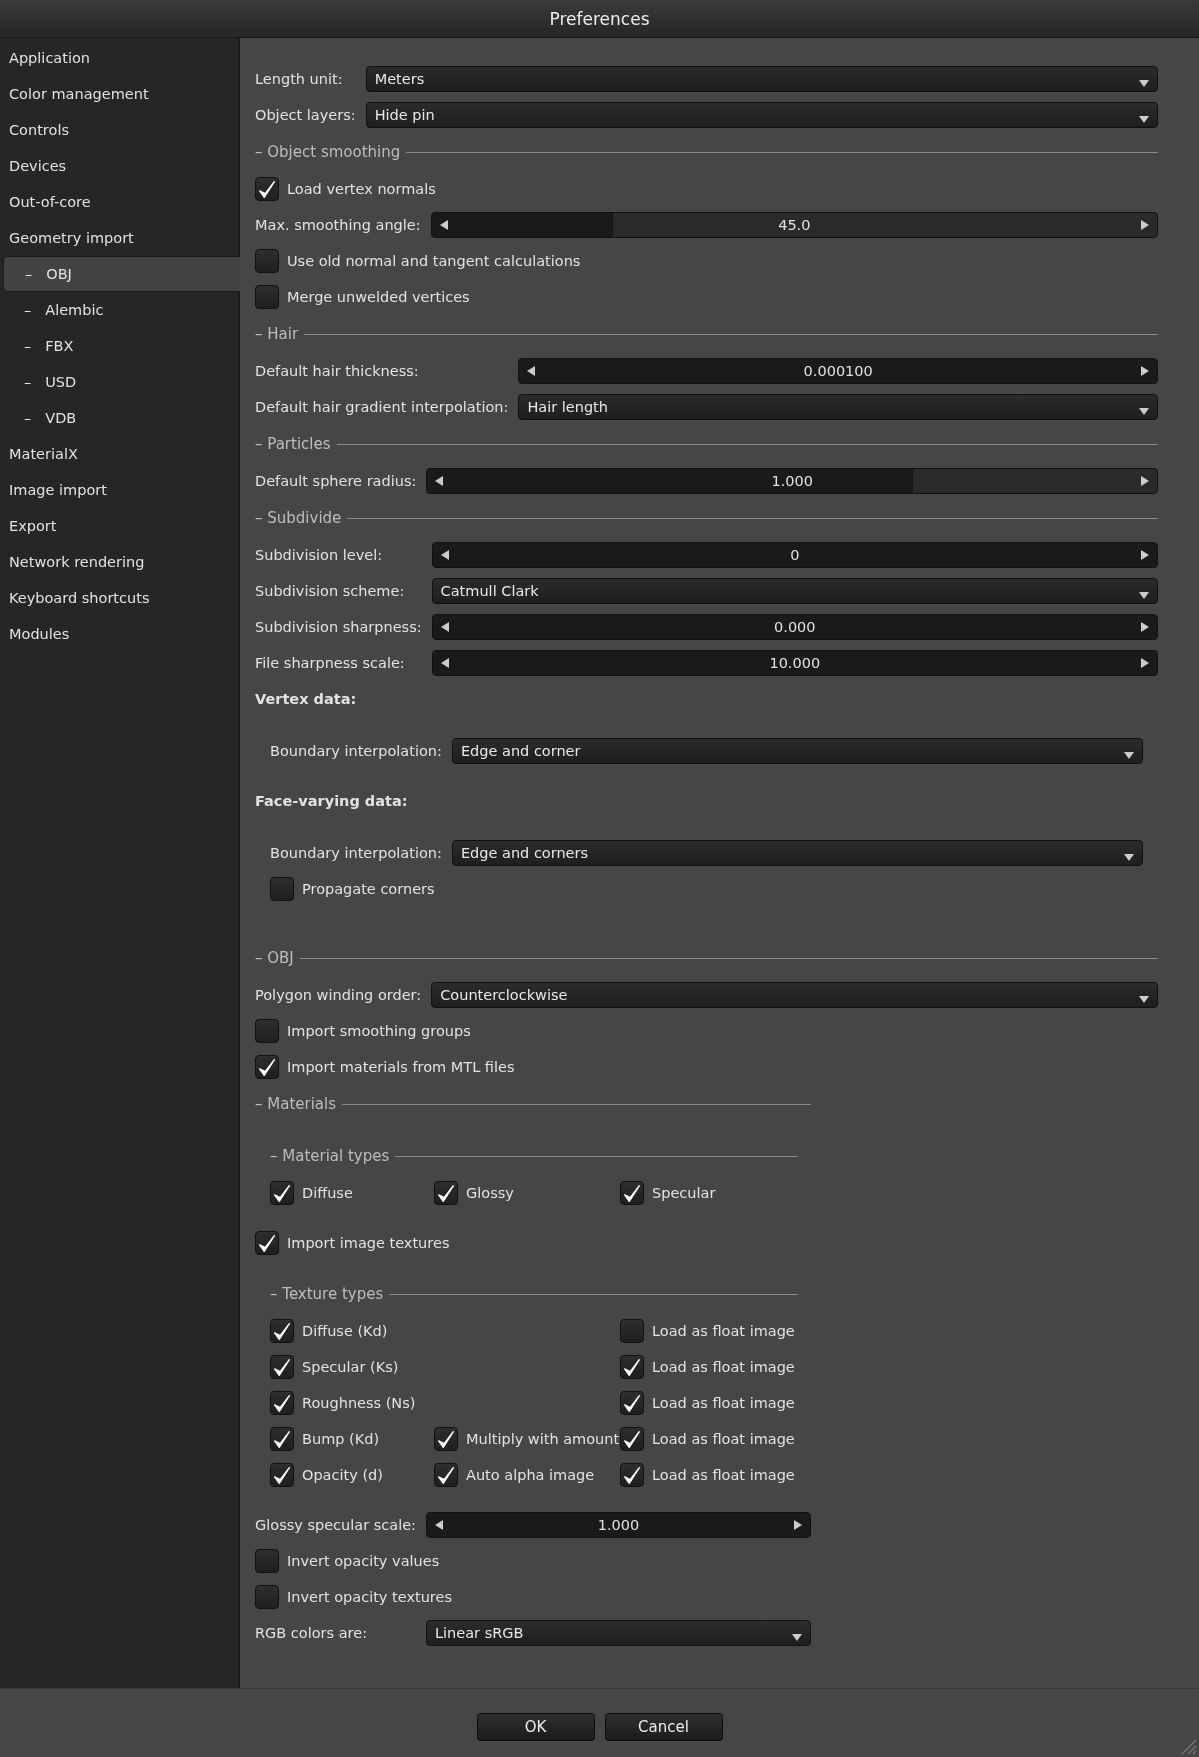 This screenshot has width=1199, height=1757. What do you see at coordinates (761, 115) in the screenshot?
I see `dropdown: Hide pin` at bounding box center [761, 115].